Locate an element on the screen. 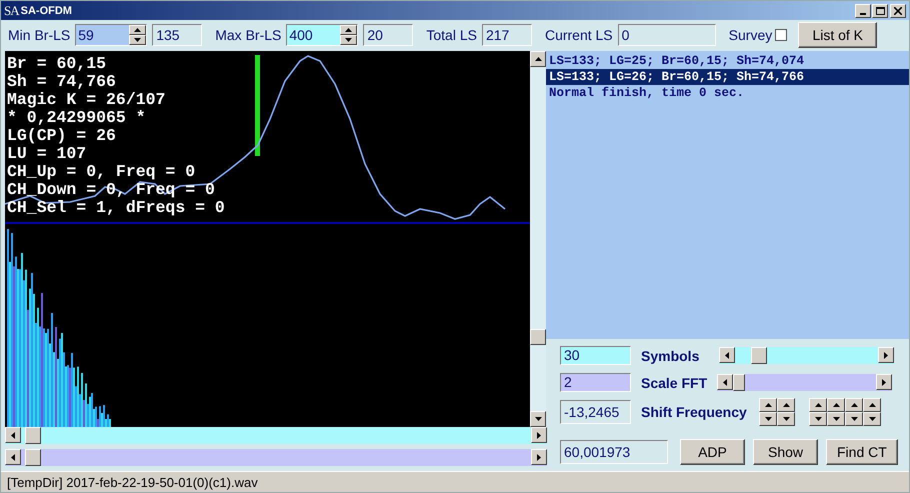  max-br-ls-count-field: 20 is located at coordinates (388, 35).